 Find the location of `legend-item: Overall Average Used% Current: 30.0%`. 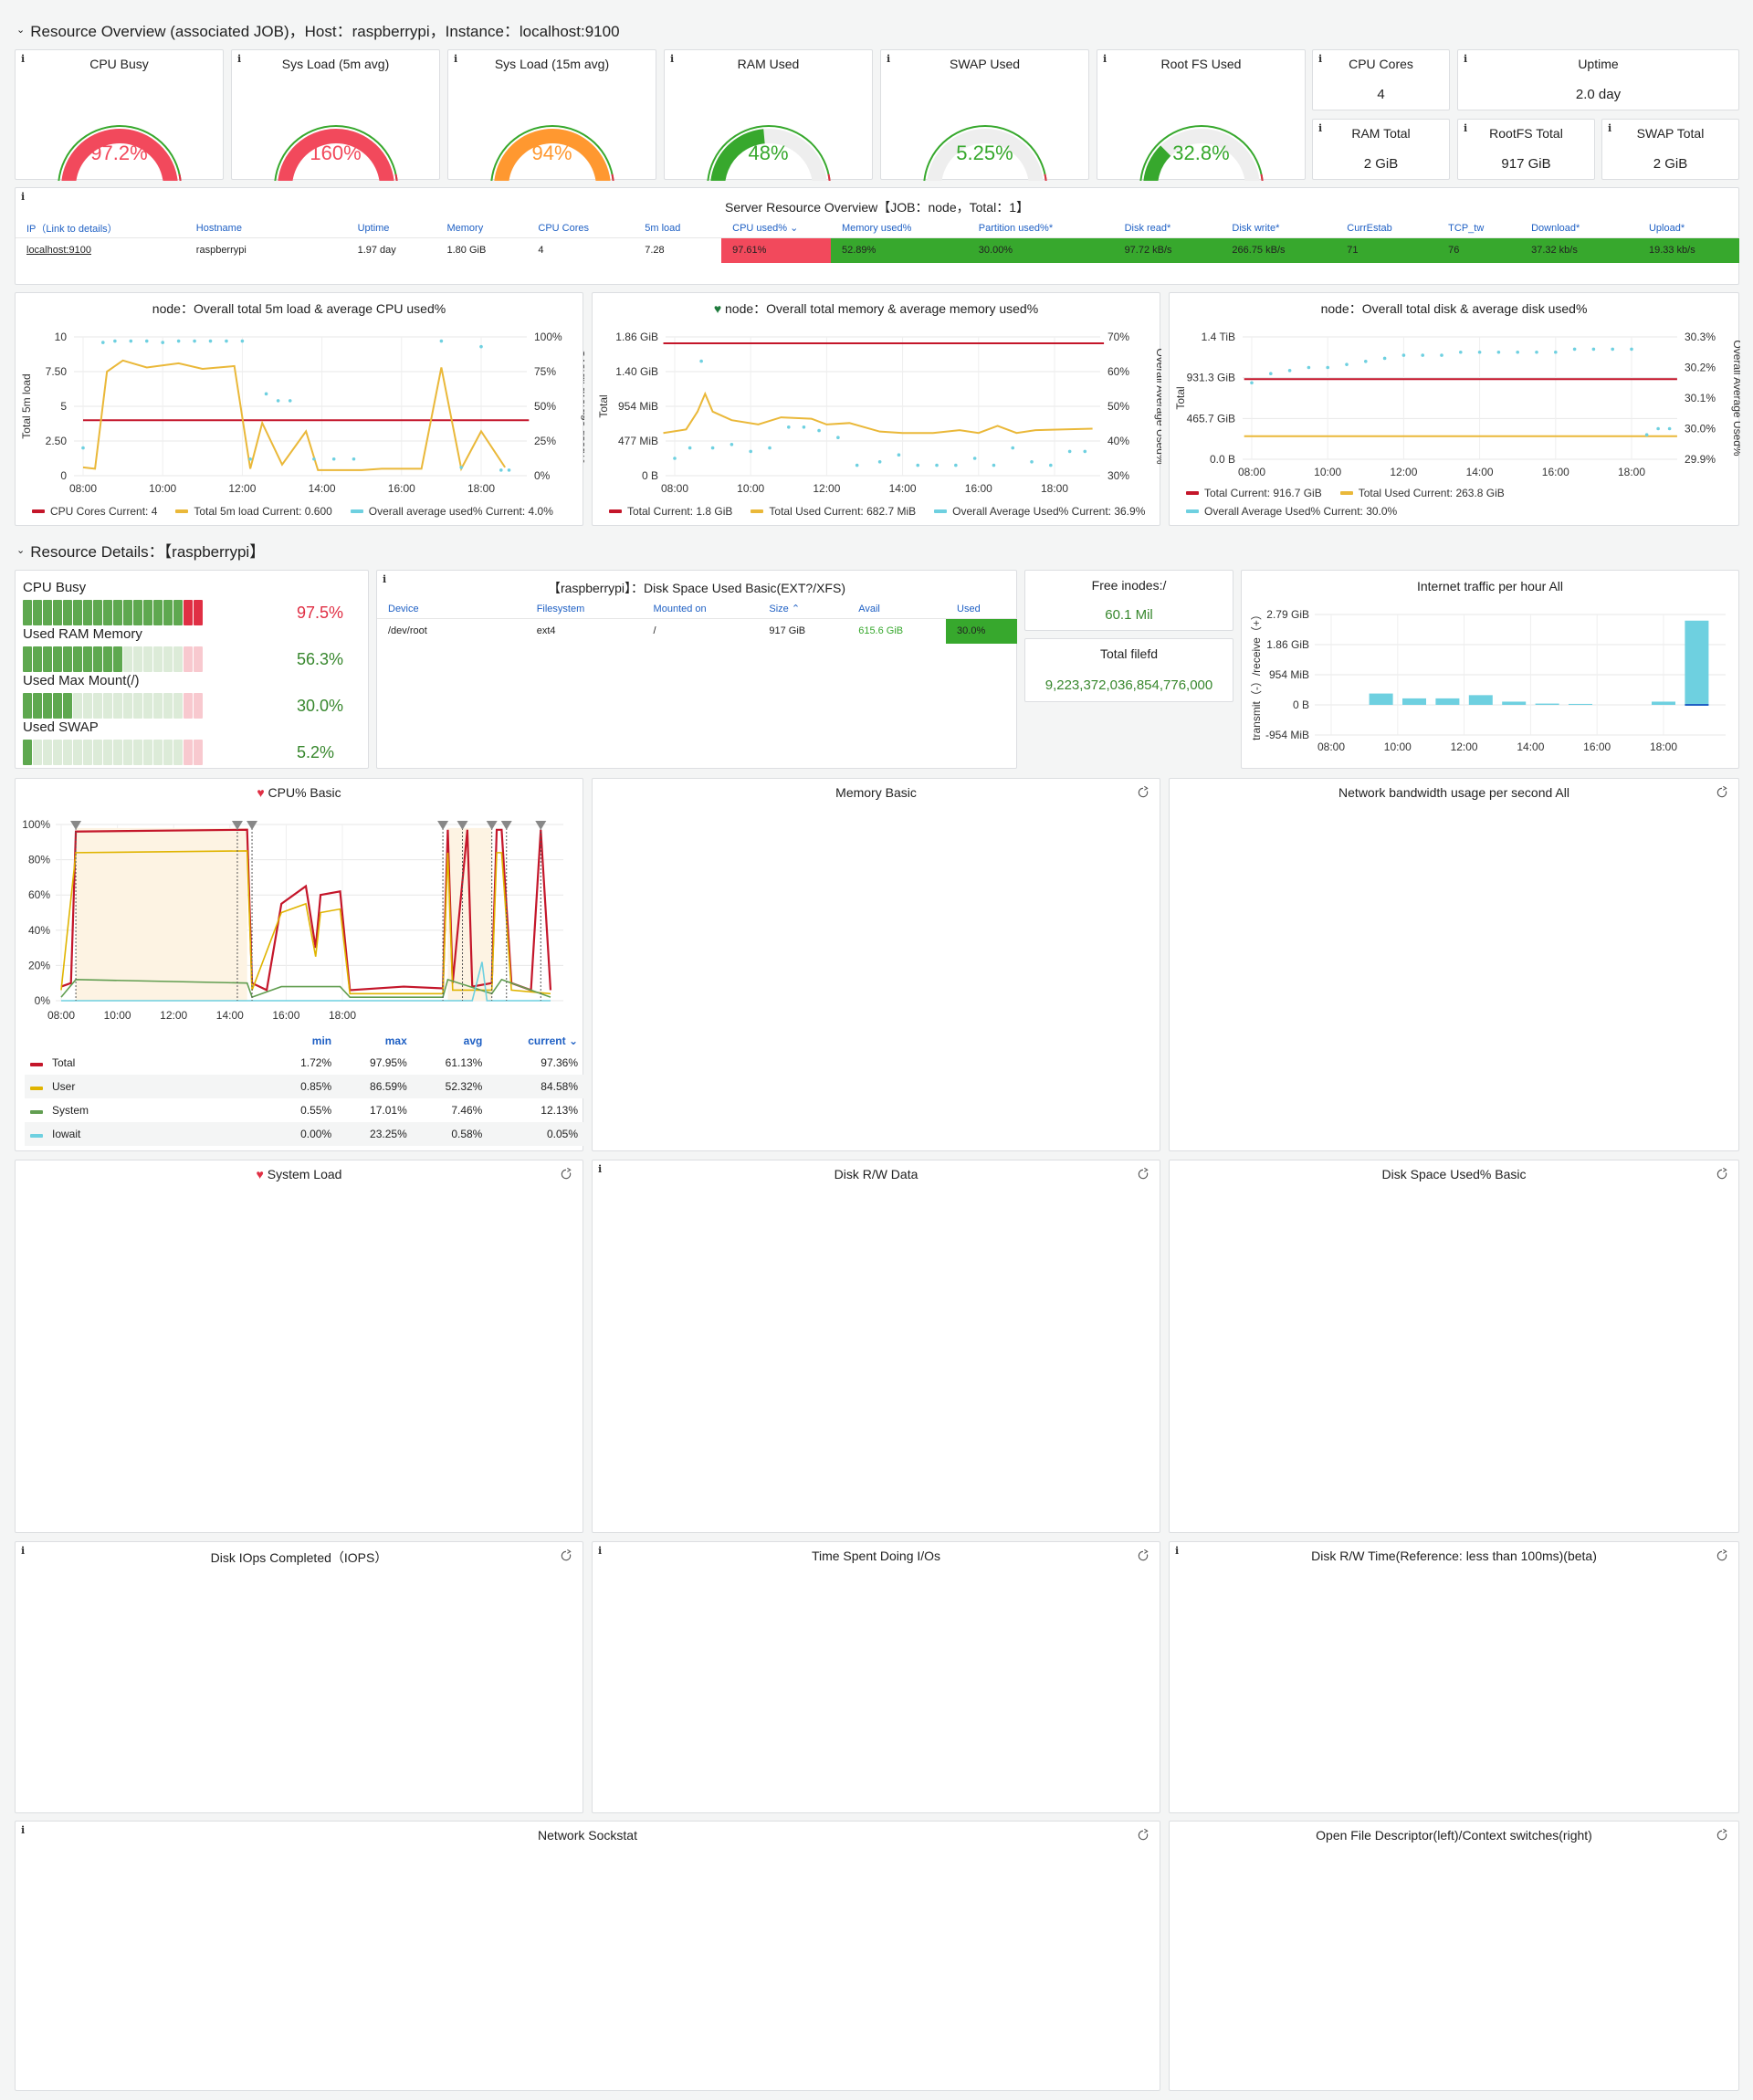

legend-item: Overall Average Used% Current: 30.0% is located at coordinates (1291, 512).